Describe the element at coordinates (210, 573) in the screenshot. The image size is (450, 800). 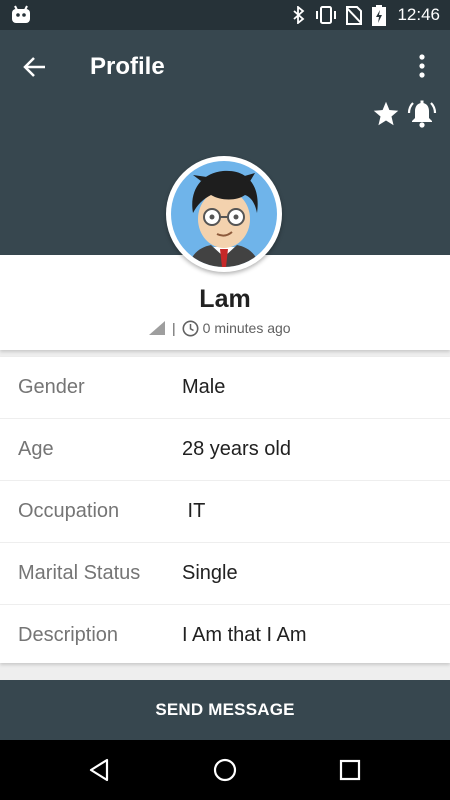
I see `detail-value: Single` at that location.